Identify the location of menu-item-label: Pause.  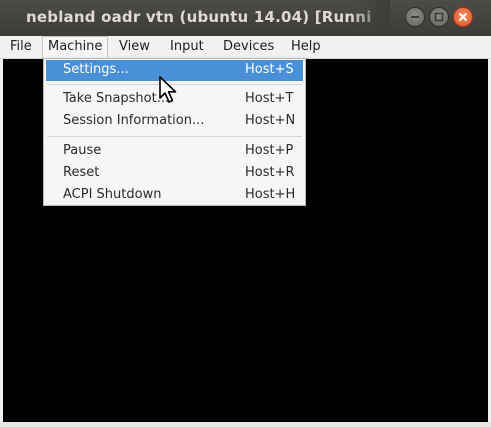
(82, 150).